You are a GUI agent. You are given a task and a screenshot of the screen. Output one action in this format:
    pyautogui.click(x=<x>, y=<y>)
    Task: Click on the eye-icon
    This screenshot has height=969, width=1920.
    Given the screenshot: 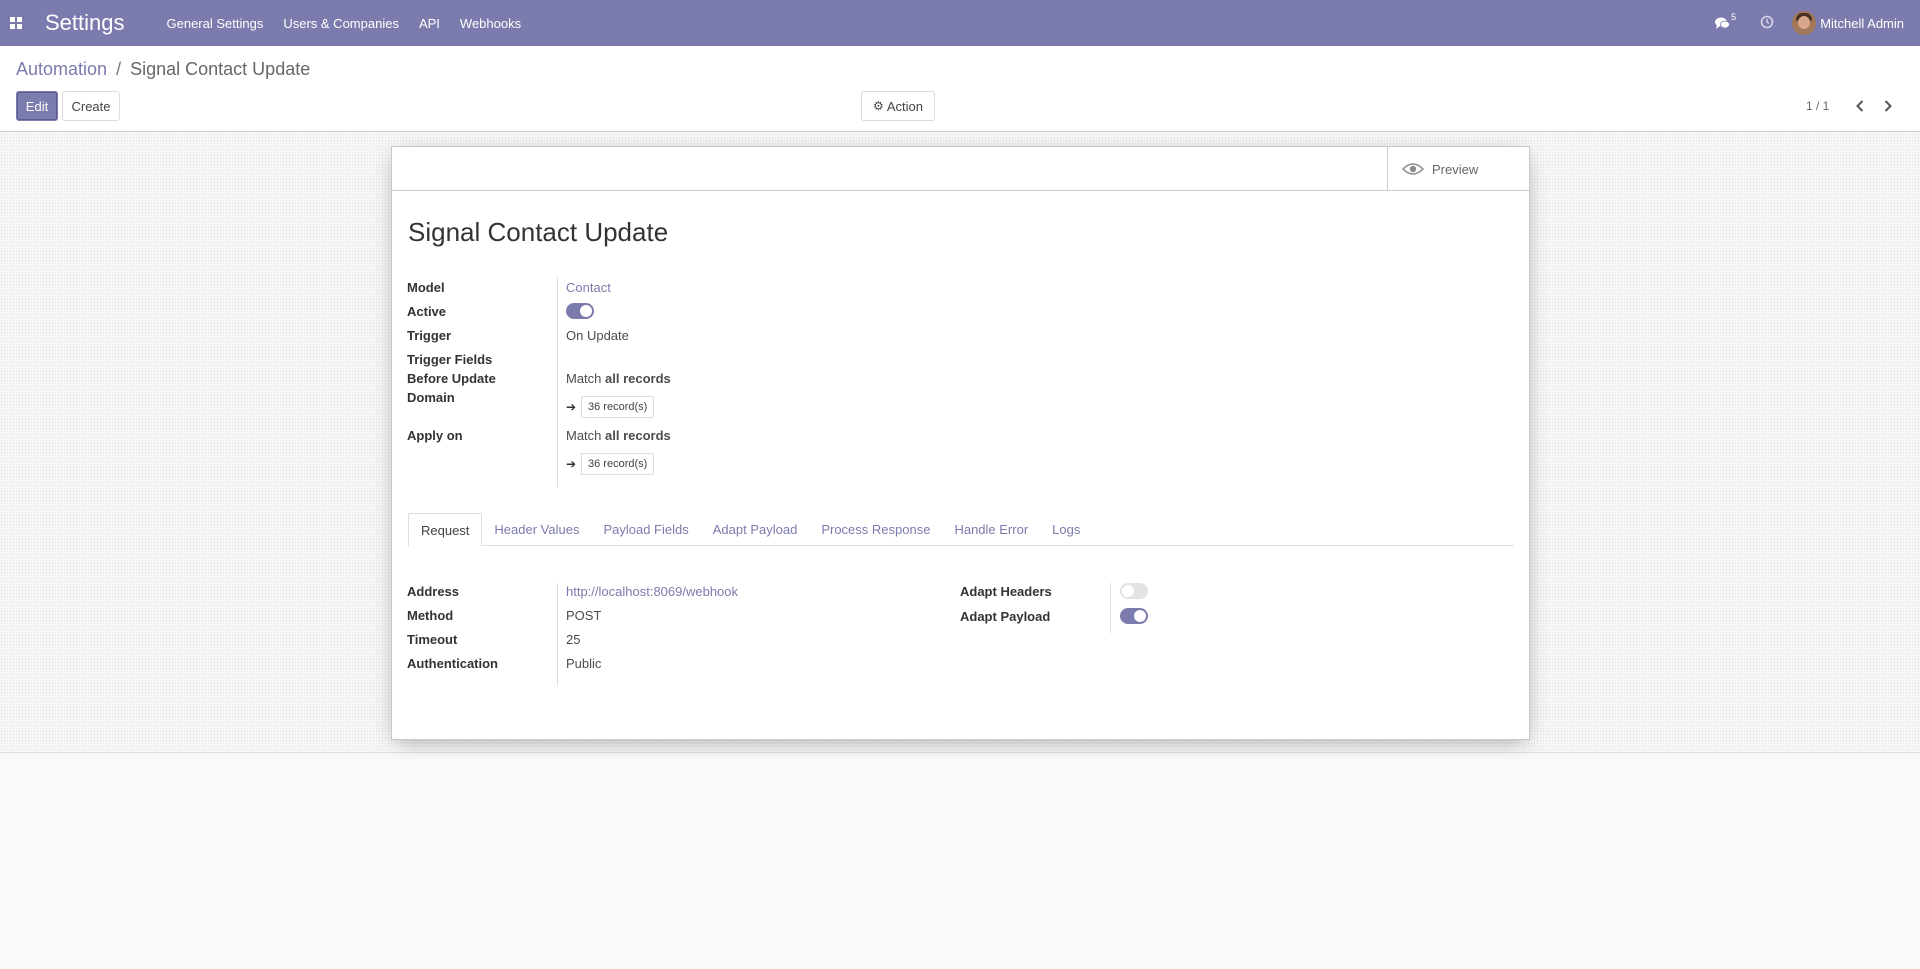 What is the action you would take?
    pyautogui.click(x=1413, y=169)
    